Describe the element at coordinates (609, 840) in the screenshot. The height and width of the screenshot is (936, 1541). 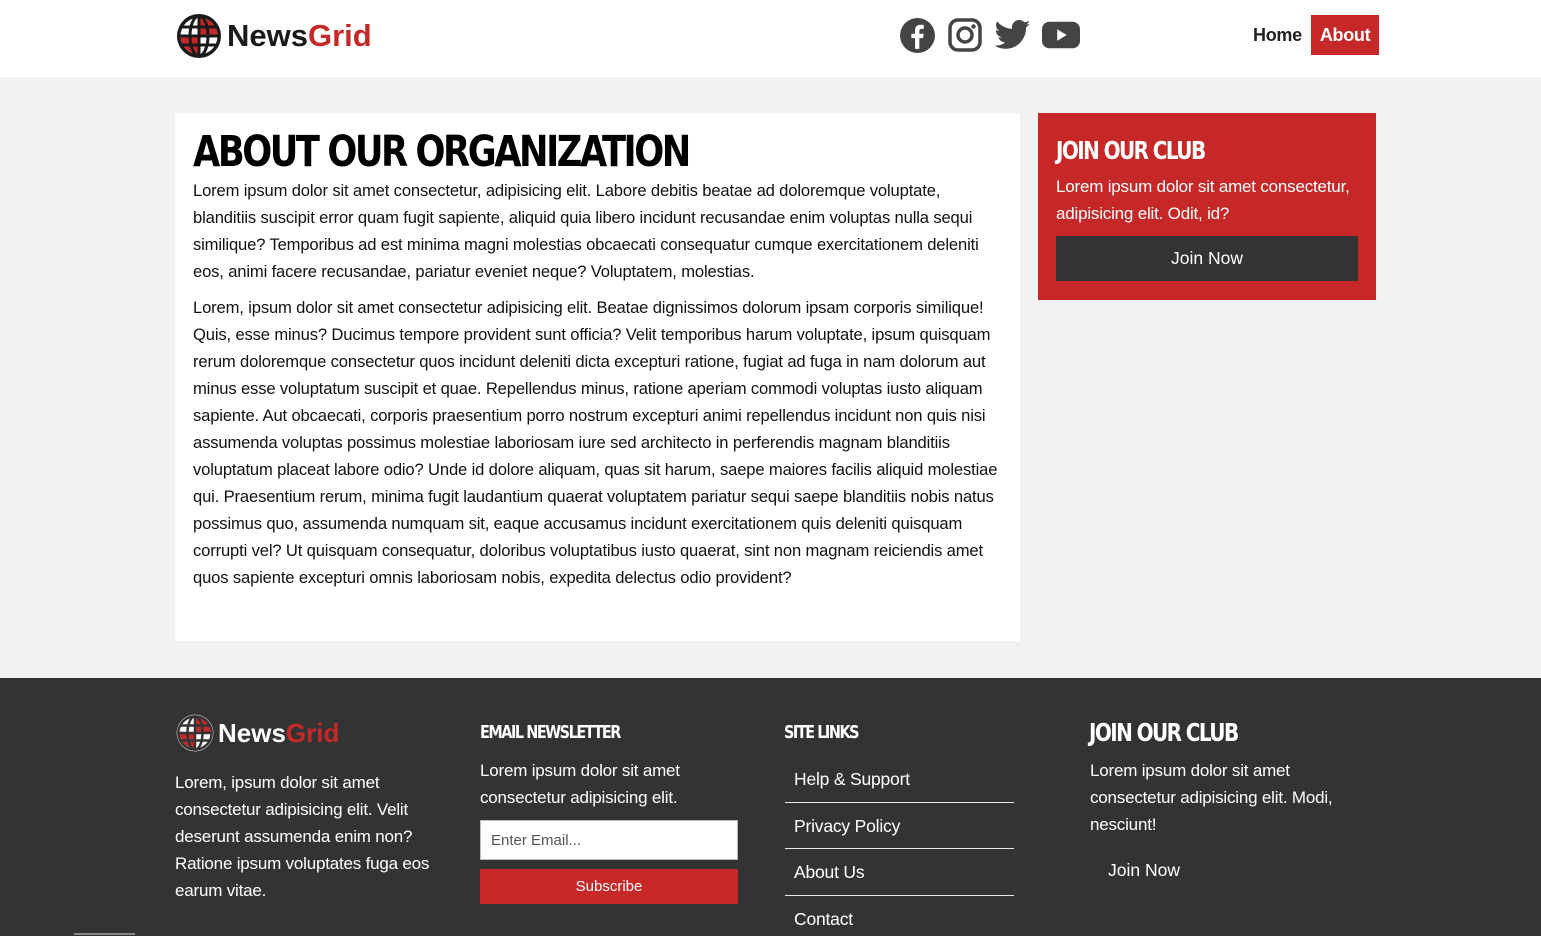
I see `email-input` at that location.